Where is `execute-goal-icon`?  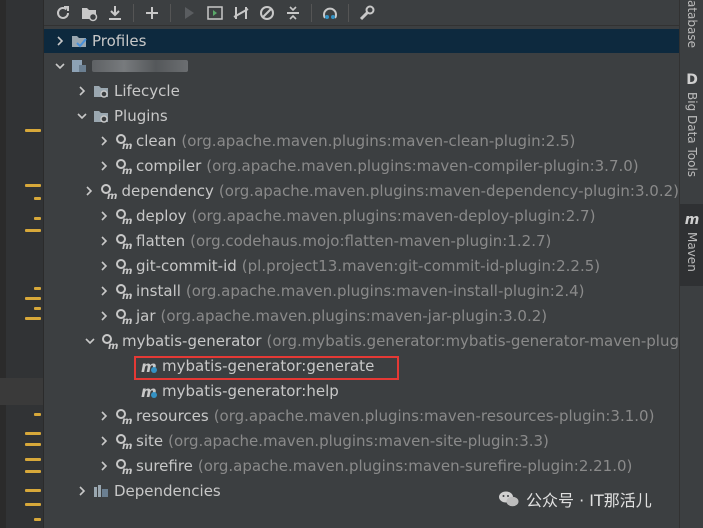 execute-goal-icon is located at coordinates (215, 13).